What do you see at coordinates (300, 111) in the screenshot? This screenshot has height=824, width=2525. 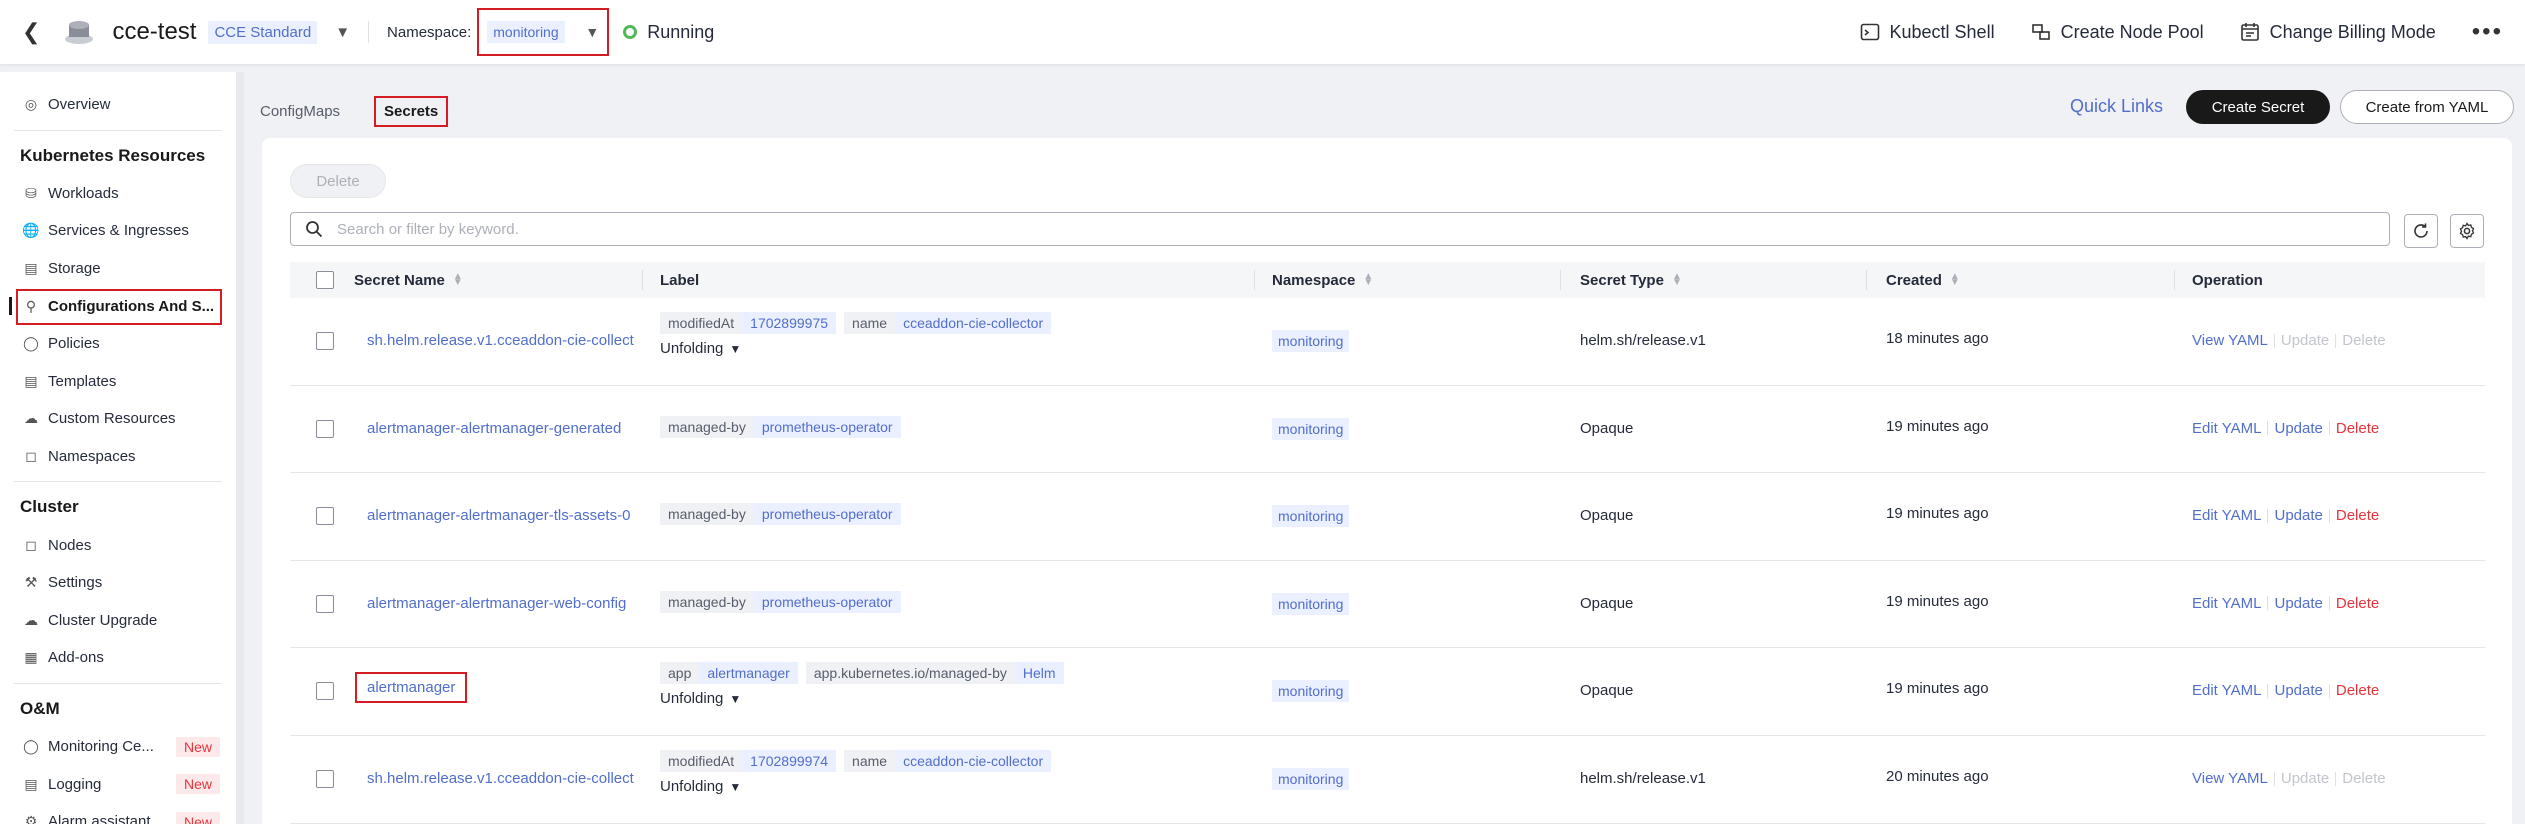 I see `tab-configmaps: ConfigMaps` at bounding box center [300, 111].